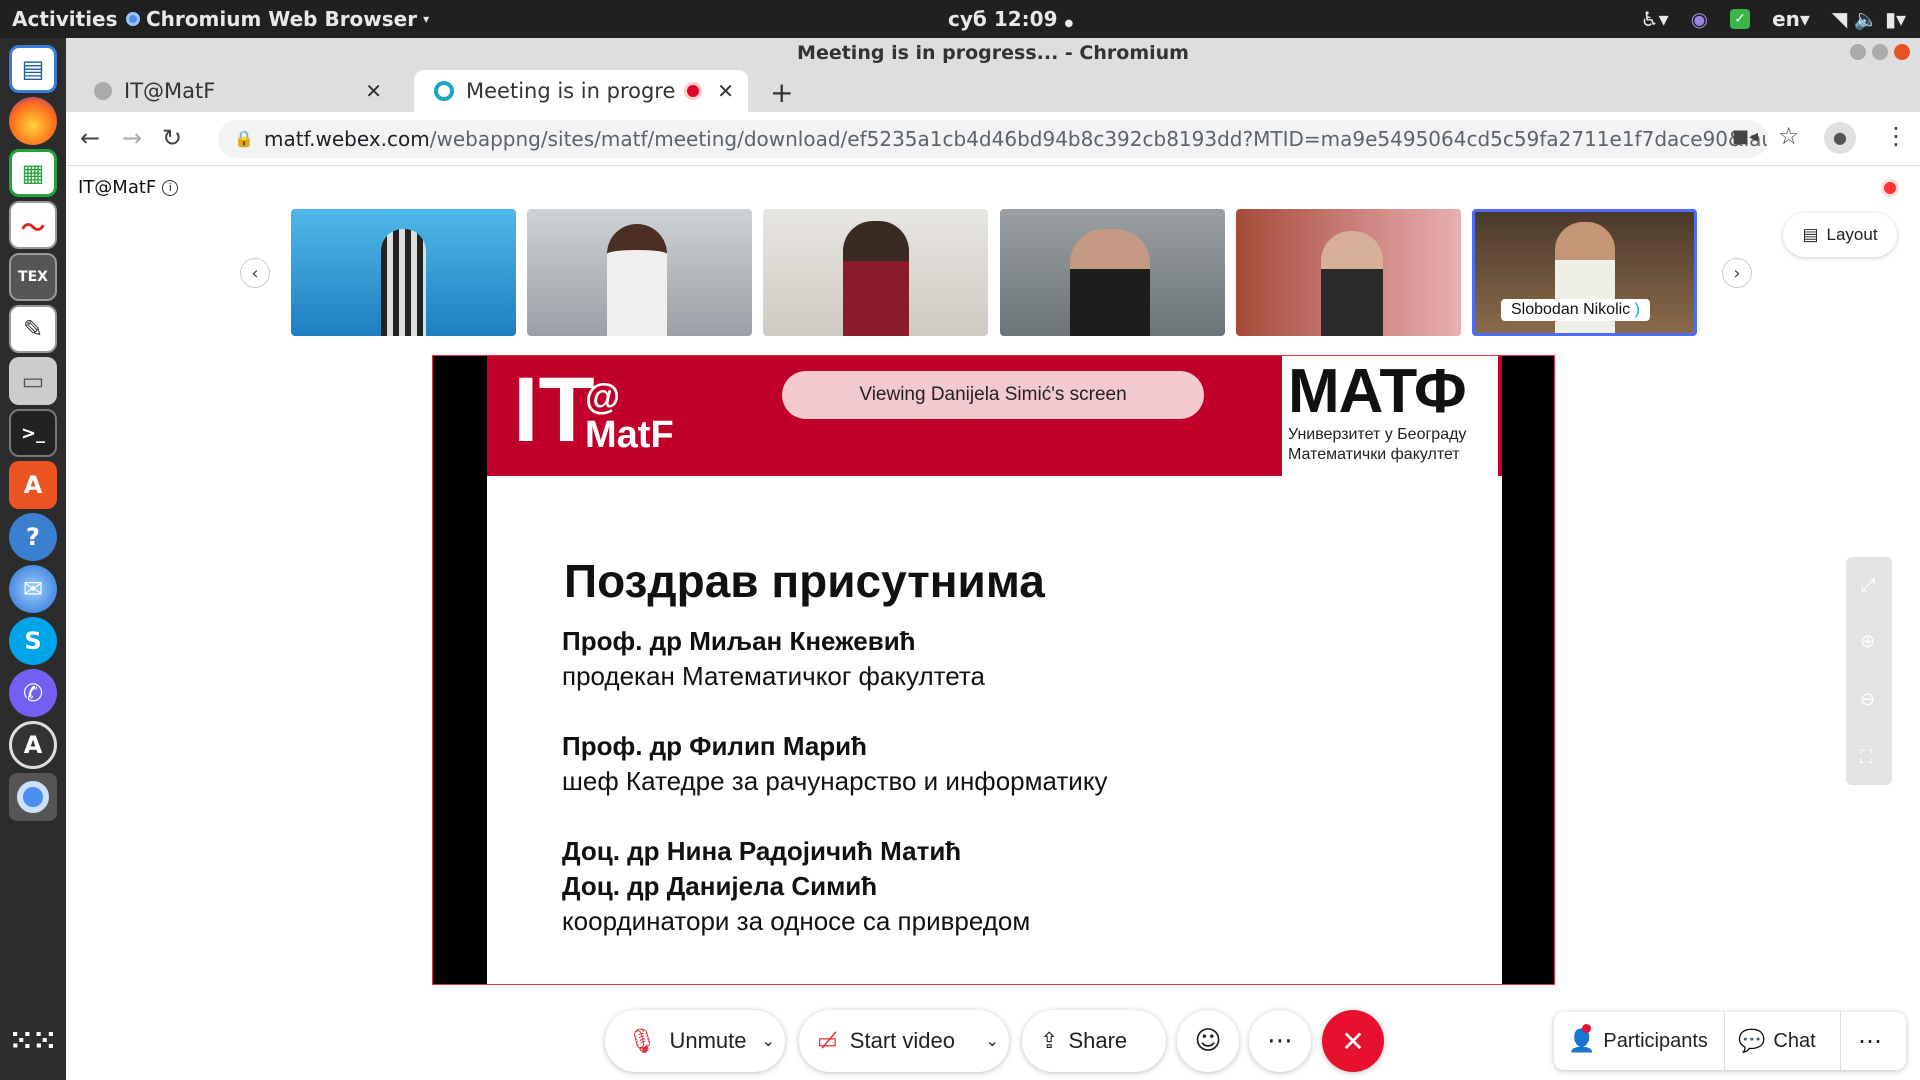 The height and width of the screenshot is (1080, 1920). Describe the element at coordinates (1699, 19) in the screenshot. I see `viber-tray-icon: ◉` at that location.